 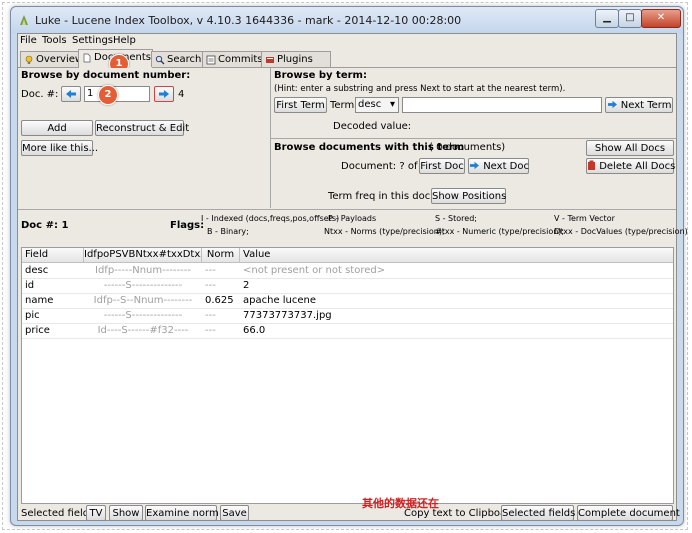 I want to click on arrow-left-icon, so click(x=71, y=94).